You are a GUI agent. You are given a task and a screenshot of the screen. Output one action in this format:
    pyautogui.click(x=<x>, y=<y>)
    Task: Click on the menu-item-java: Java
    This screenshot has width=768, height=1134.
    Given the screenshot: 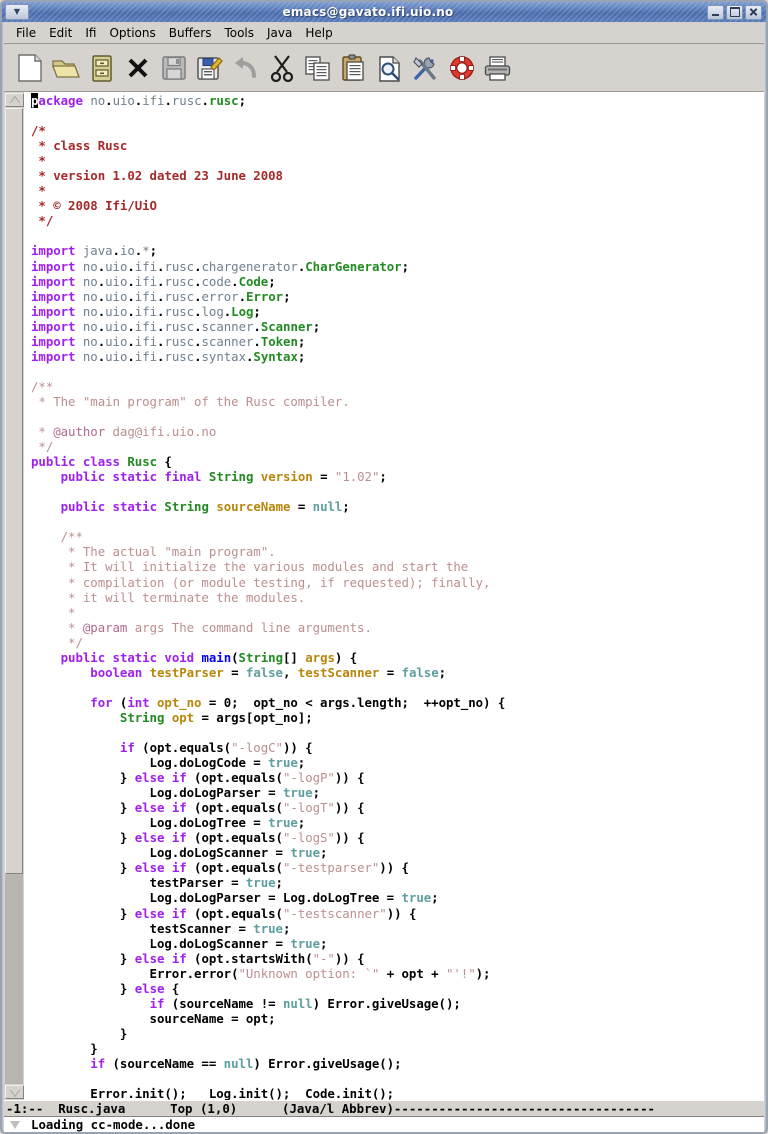 What is the action you would take?
    pyautogui.click(x=279, y=33)
    